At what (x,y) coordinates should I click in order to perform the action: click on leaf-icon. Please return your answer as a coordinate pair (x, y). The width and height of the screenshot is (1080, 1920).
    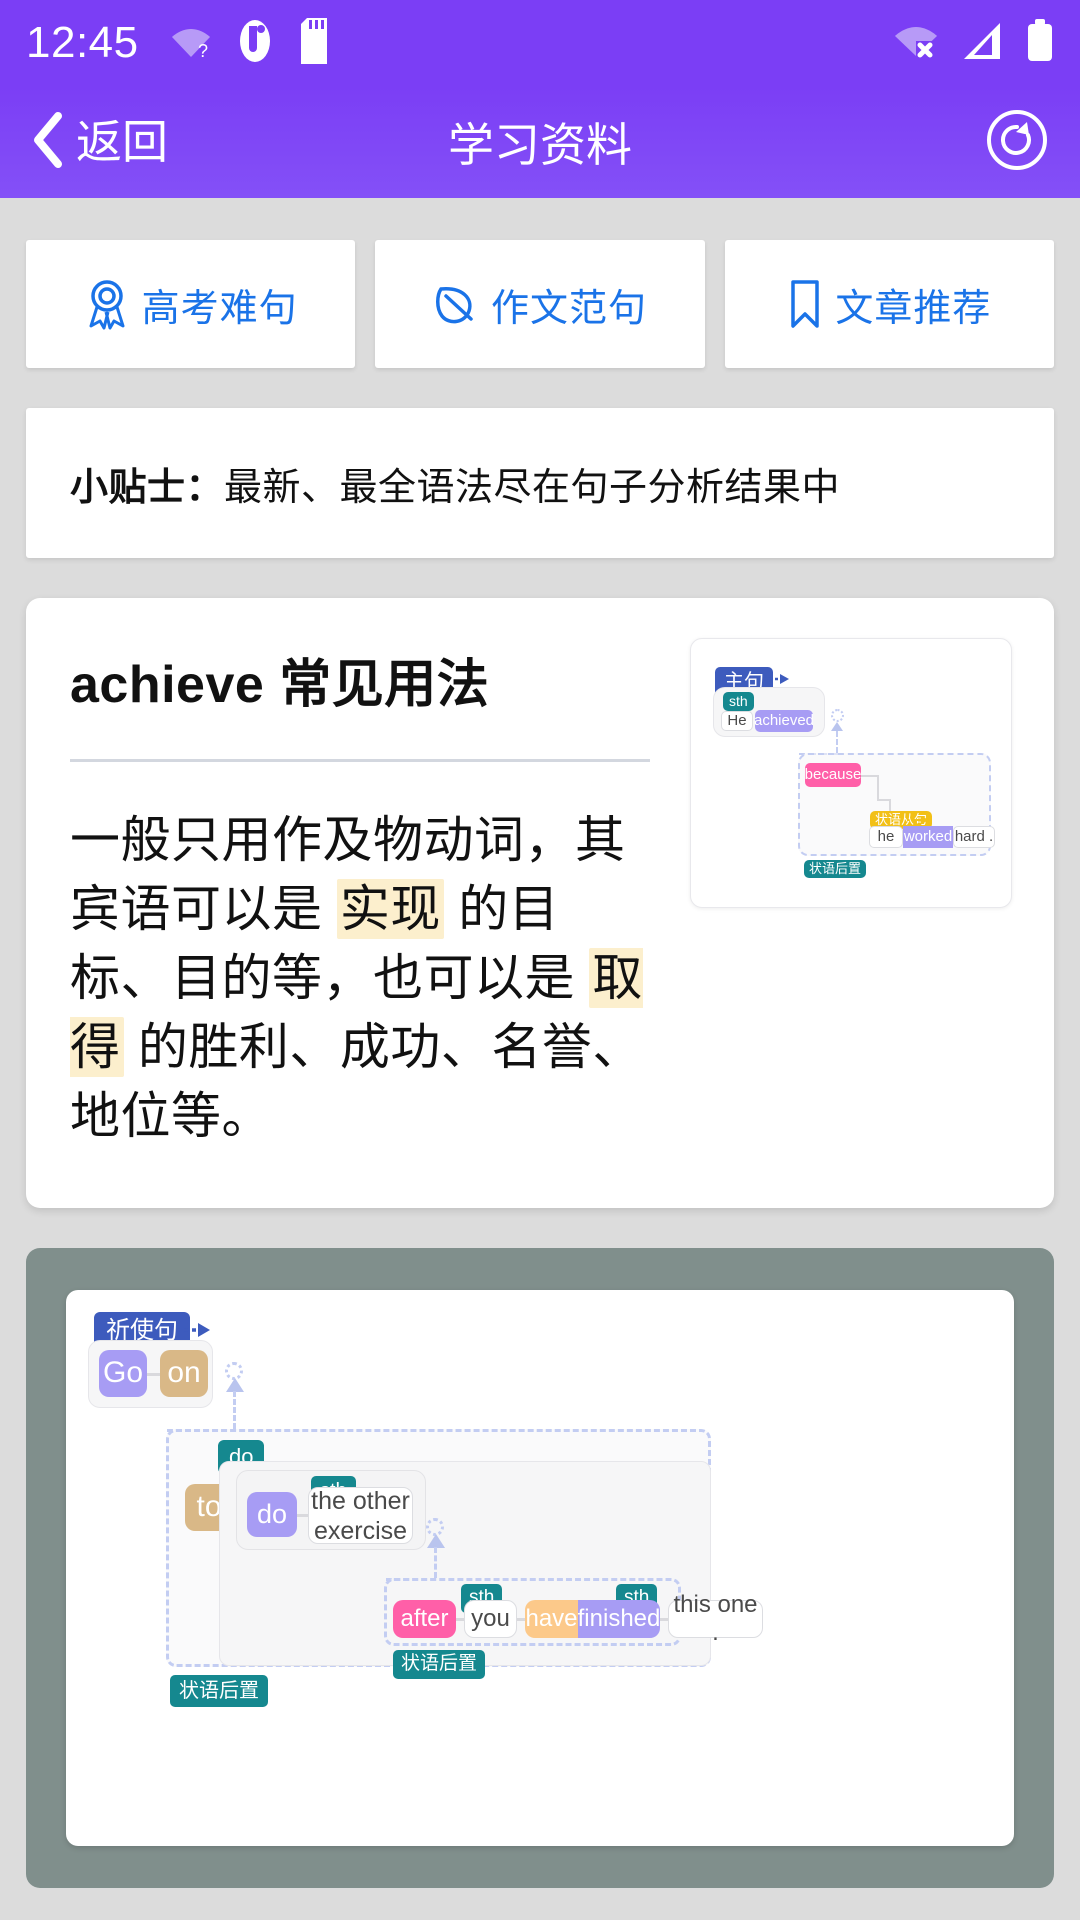
    Looking at the image, I should click on (456, 304).